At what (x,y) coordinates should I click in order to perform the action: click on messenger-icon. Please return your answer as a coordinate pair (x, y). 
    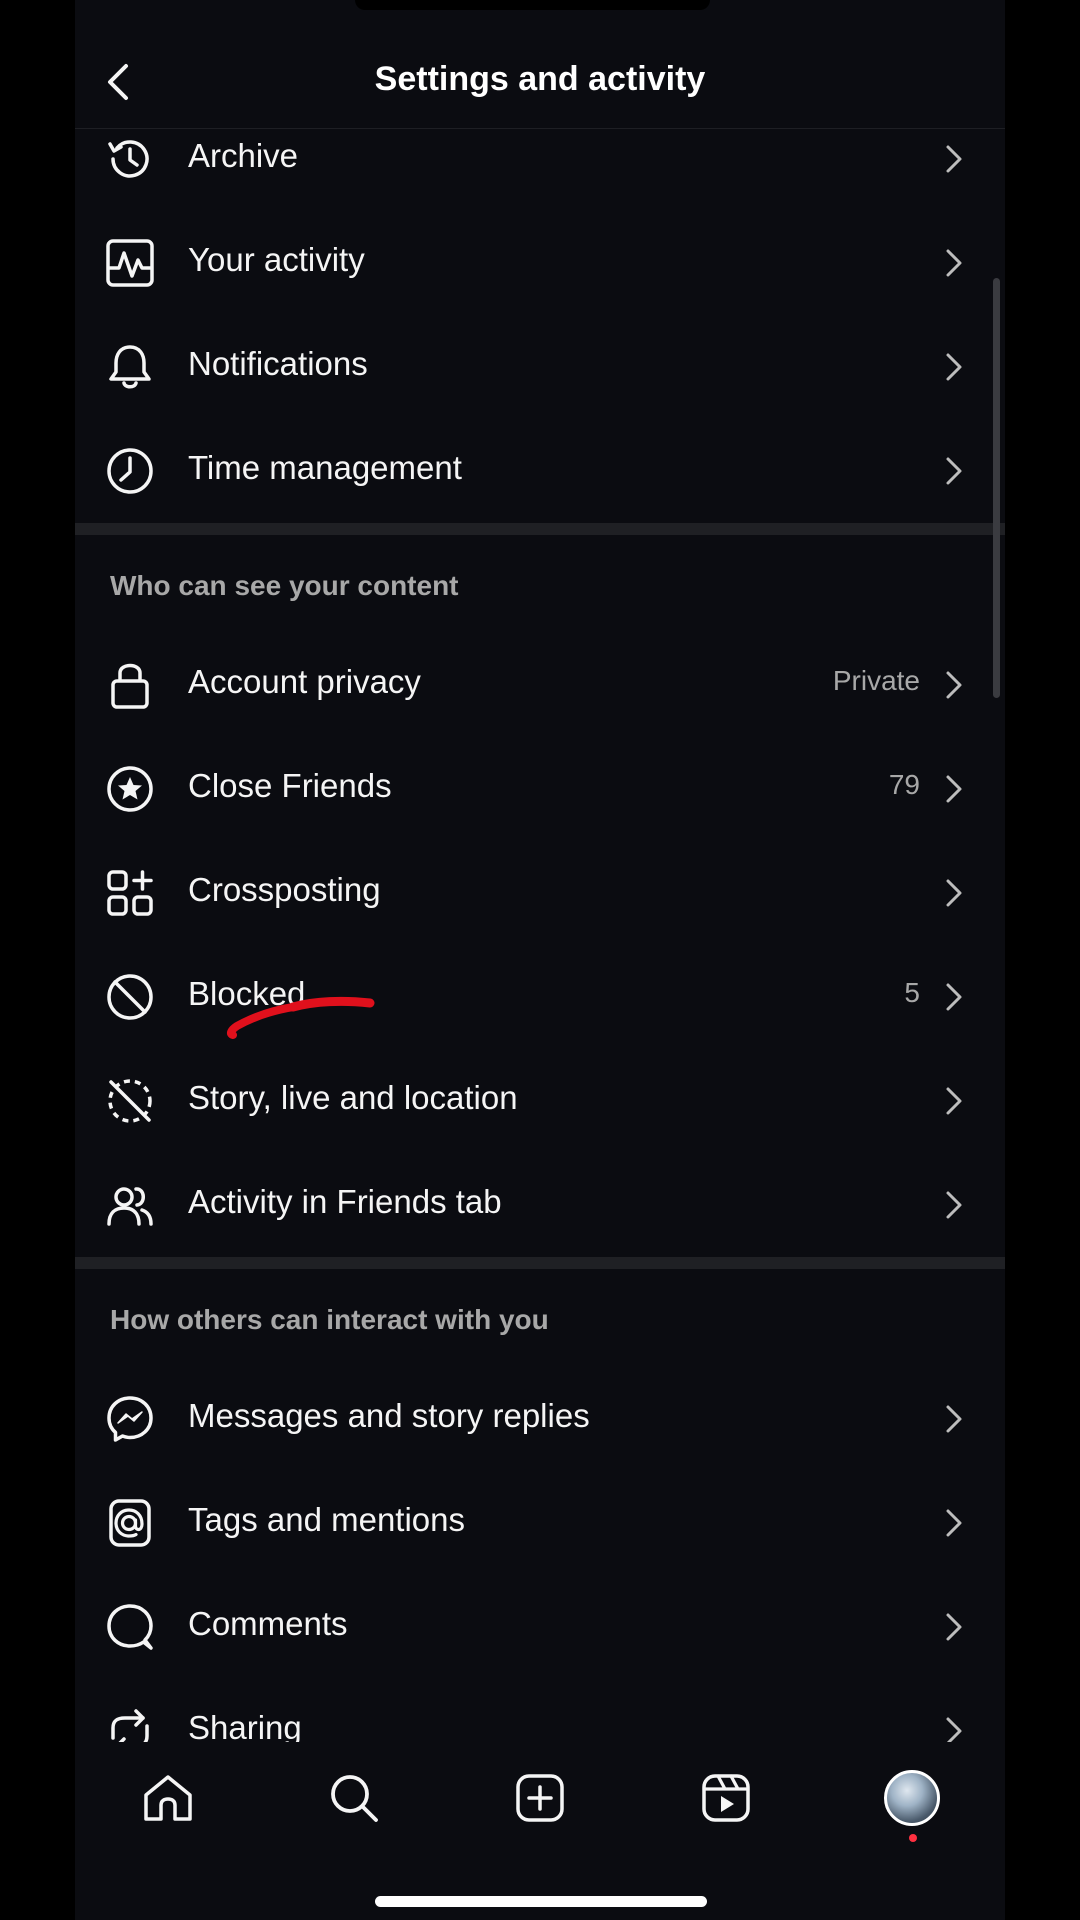
    Looking at the image, I should click on (130, 1419).